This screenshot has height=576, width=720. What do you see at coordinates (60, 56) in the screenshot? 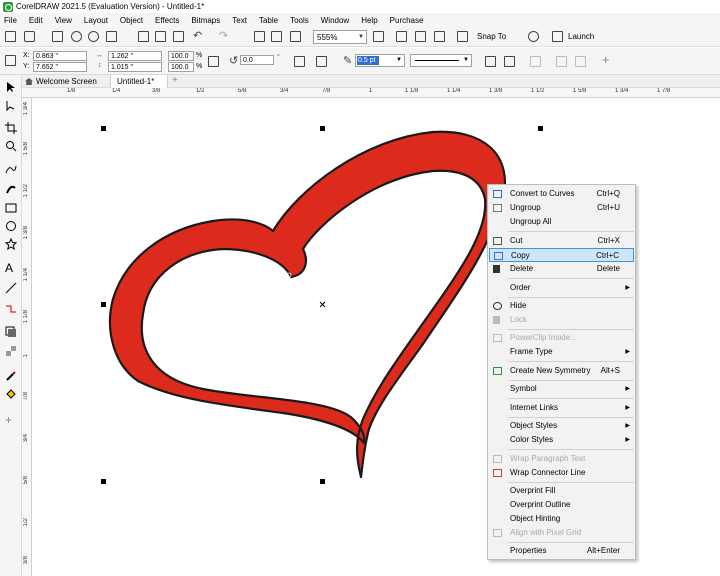
I see `x-position-input: 0.863 "` at bounding box center [60, 56].